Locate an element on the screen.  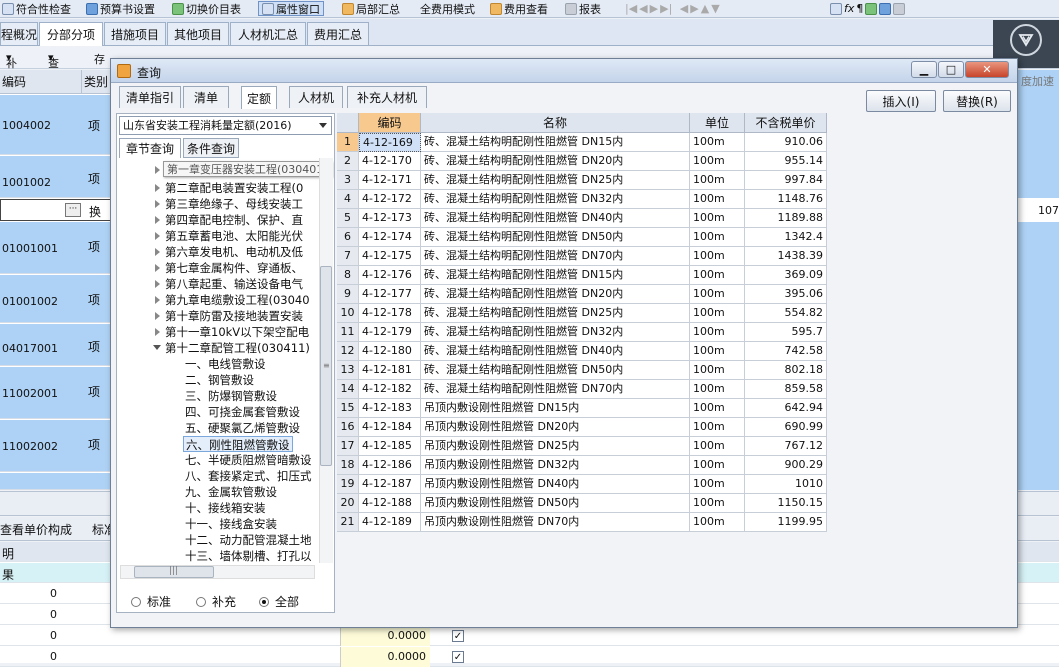
table-row: 9 4-12-177 砖、混凝土结构暗配刚性阻燃管 DN20内 100m 395.06 is located at coordinates (582, 294).